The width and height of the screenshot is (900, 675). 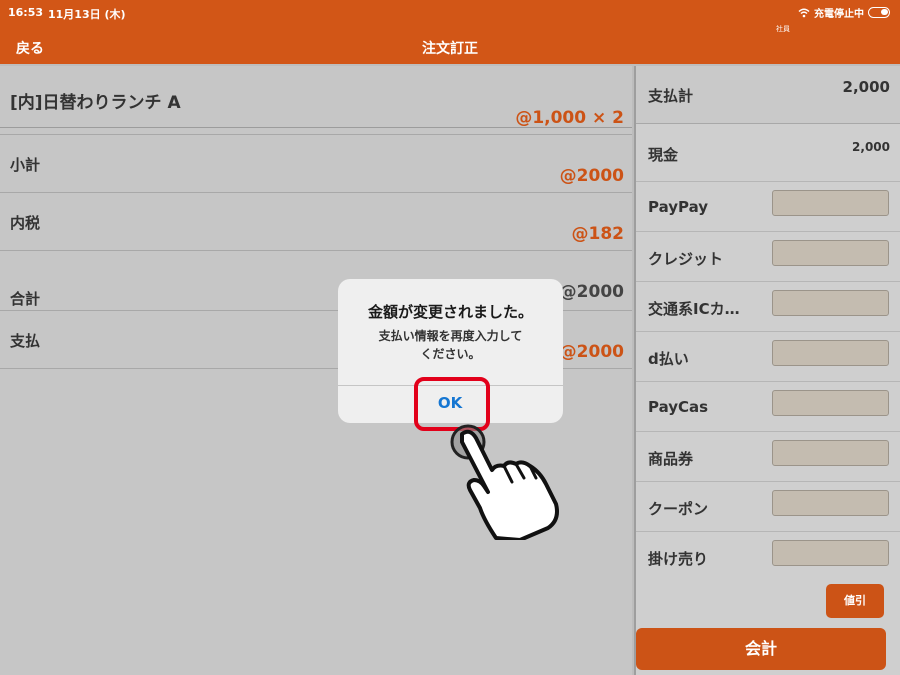 I want to click on payment-method-d-barai: d払い, so click(x=768, y=357).